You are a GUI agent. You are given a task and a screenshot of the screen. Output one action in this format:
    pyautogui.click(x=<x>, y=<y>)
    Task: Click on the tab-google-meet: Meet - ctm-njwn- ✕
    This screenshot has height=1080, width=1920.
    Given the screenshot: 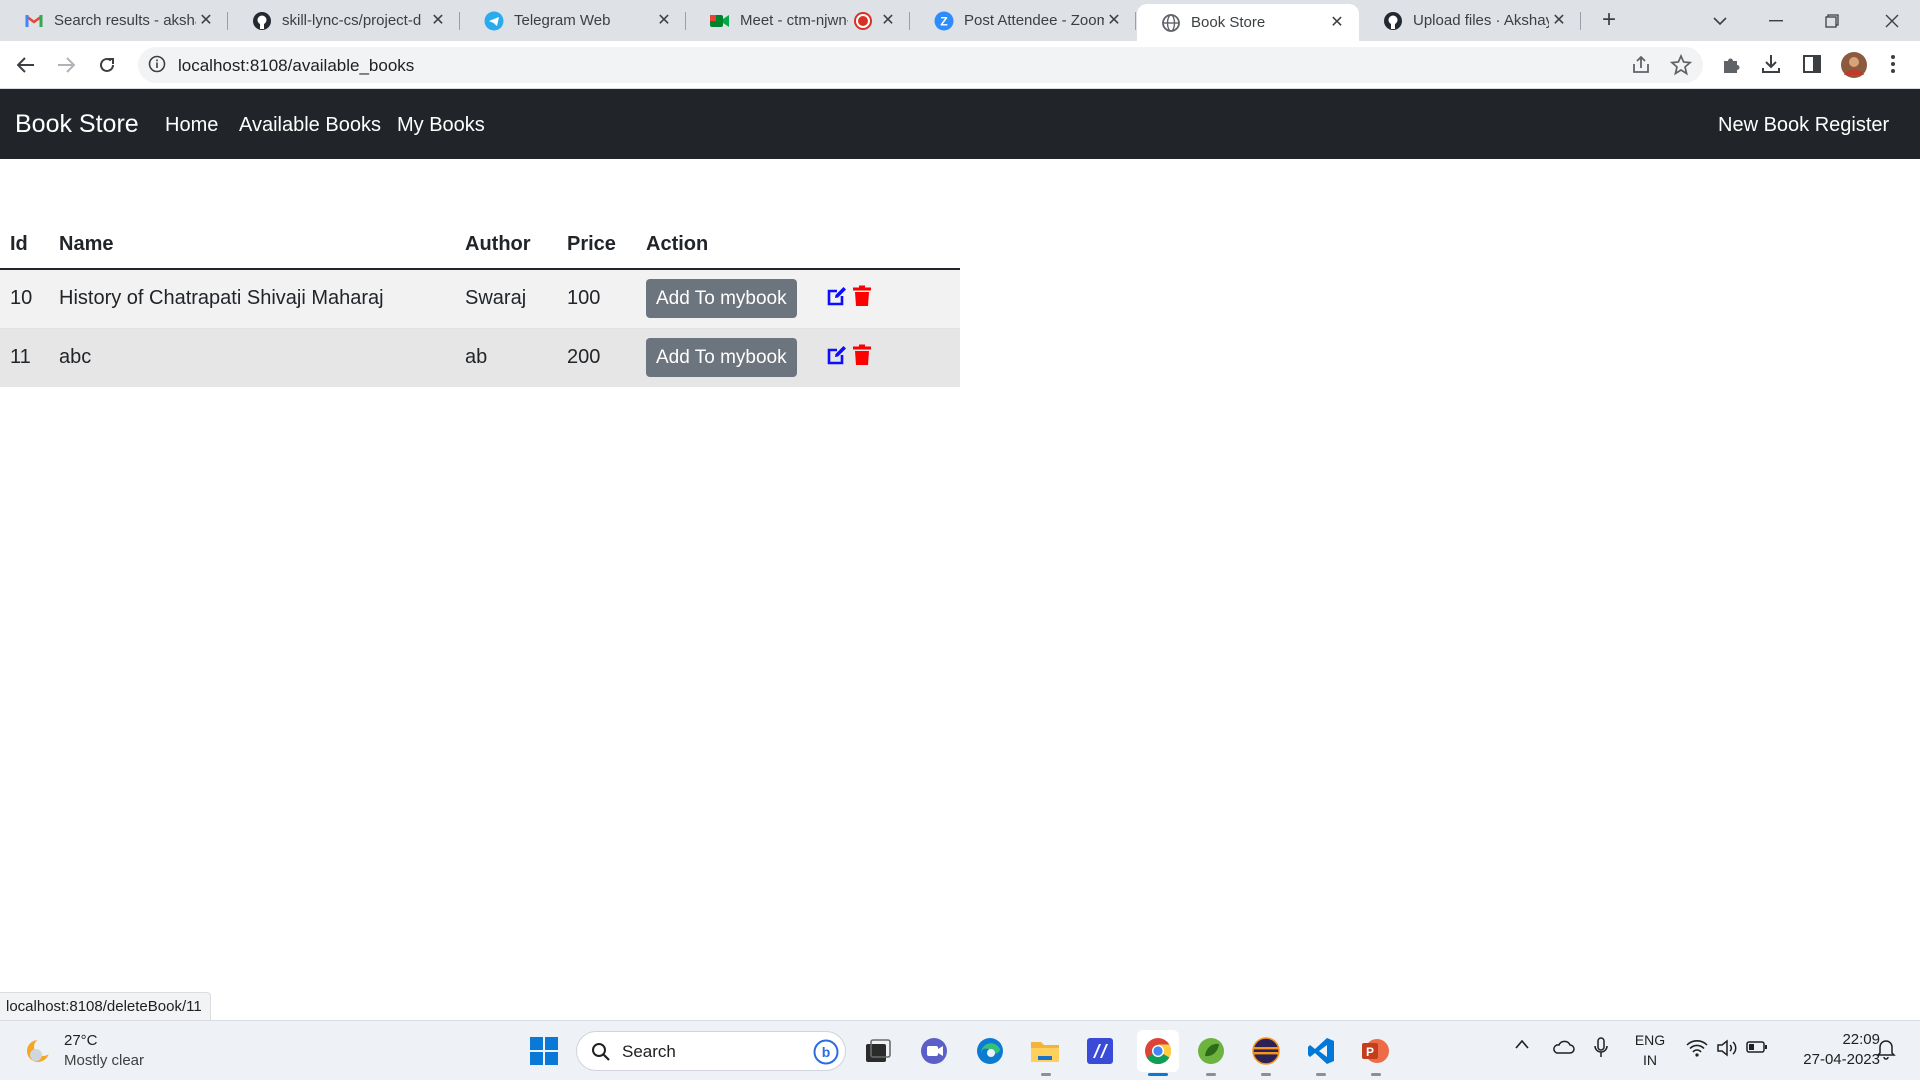 What is the action you would take?
    pyautogui.click(x=798, y=20)
    